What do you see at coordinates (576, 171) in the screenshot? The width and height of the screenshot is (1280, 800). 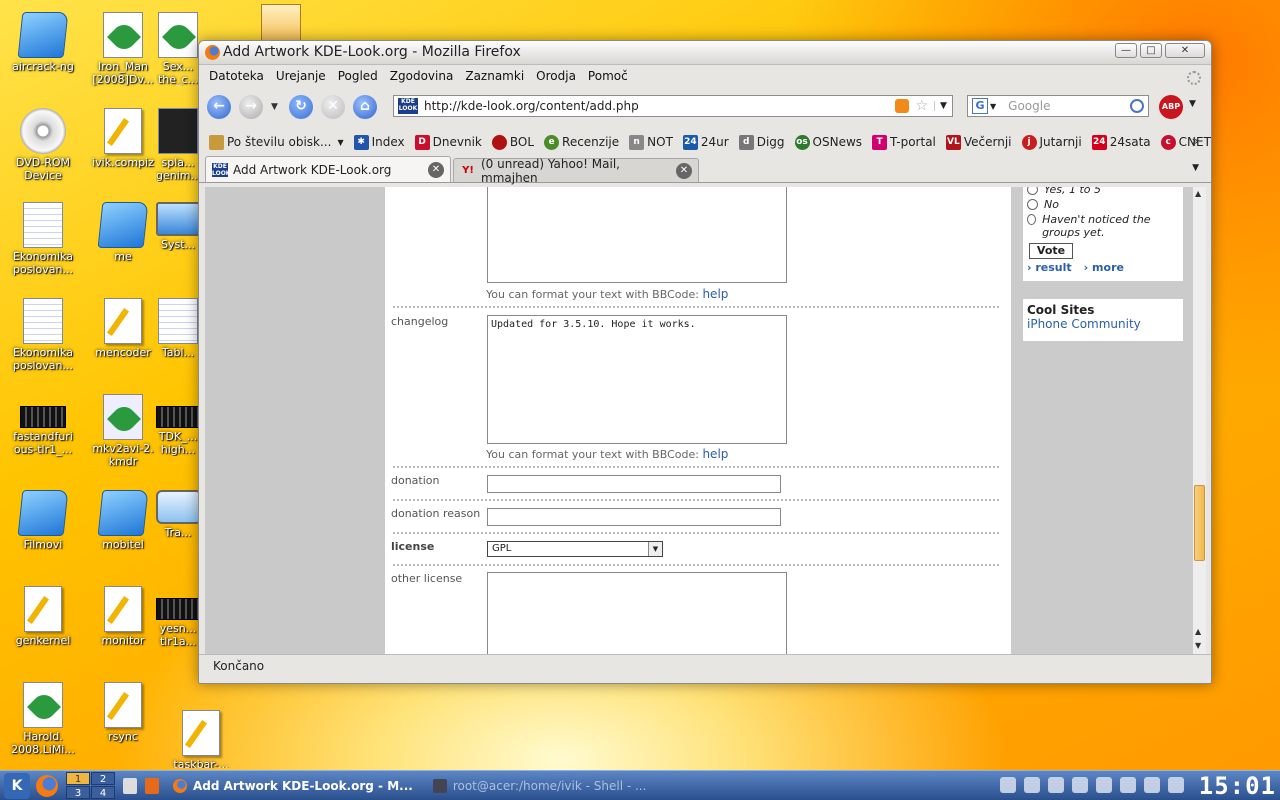 I see `tab-yahoo-mail: Y! (0 unread) Yahoo! Mail, mmajhen ✕` at bounding box center [576, 171].